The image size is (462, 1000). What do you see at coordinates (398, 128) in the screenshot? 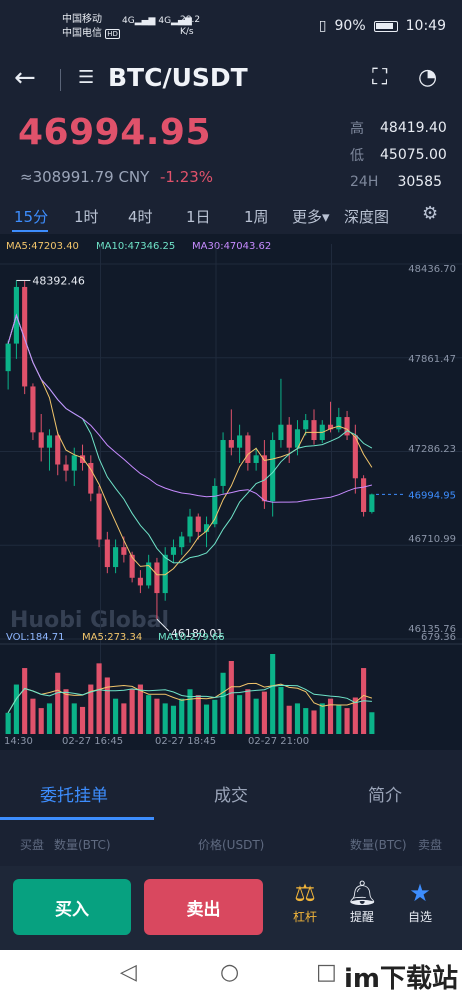
I see `stat-high: 高 48419.40` at bounding box center [398, 128].